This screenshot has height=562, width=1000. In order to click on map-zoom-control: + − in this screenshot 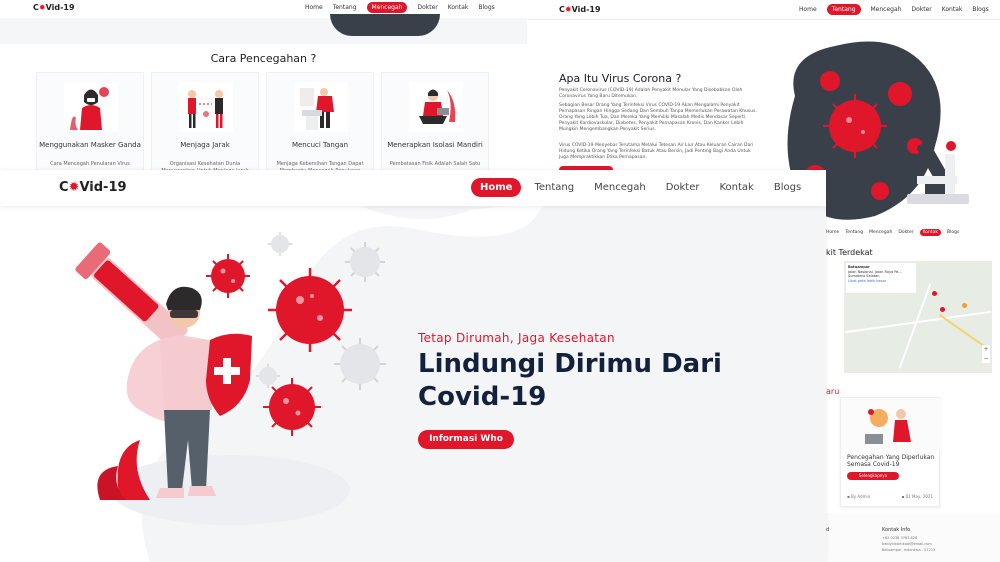, I will do `click(986, 354)`.